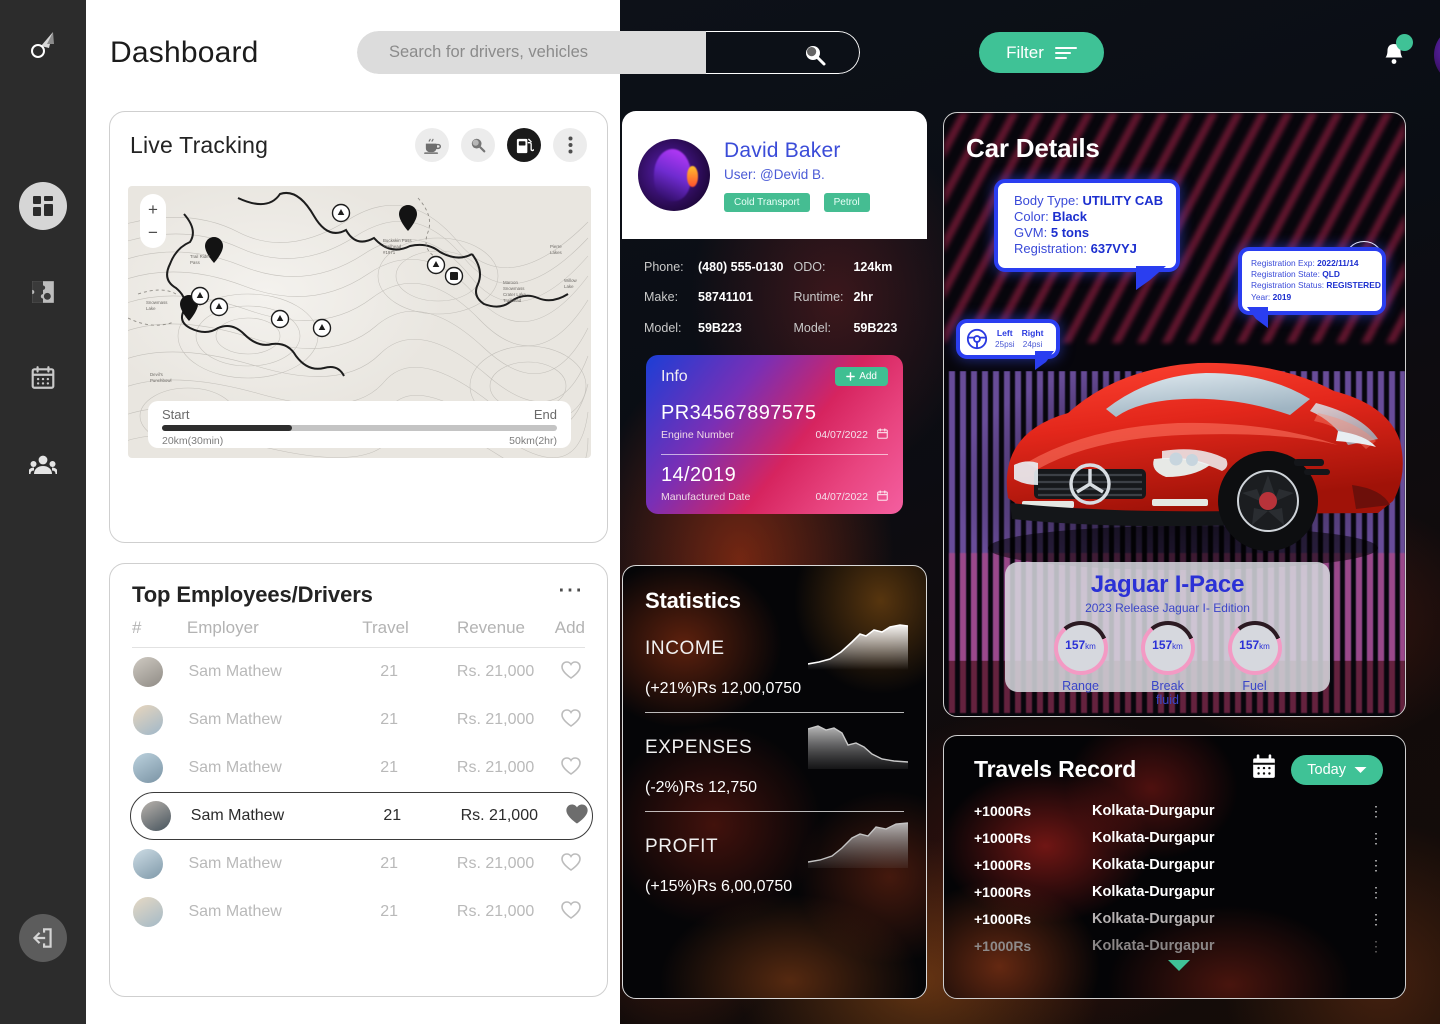  Describe the element at coordinates (389, 252) in the screenshot. I see `svg-text: #1971` at that location.